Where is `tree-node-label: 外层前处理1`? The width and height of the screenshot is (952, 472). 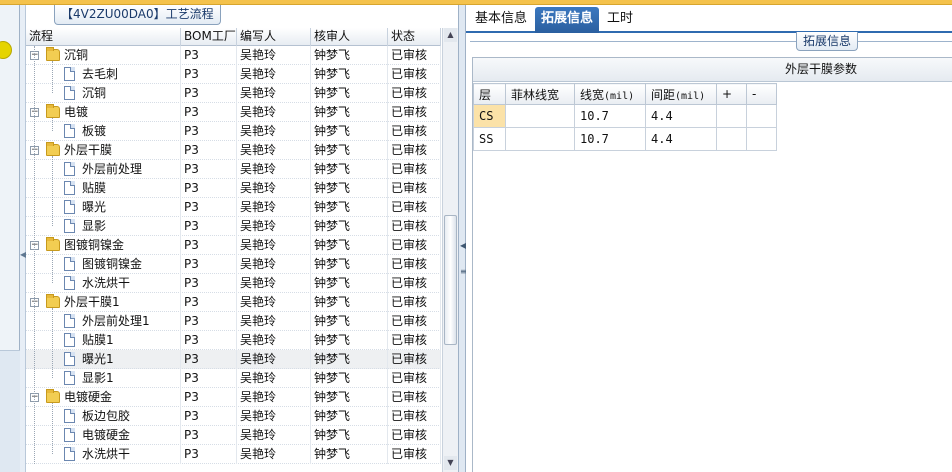
tree-node-label: 外层前处理1 is located at coordinates (116, 321).